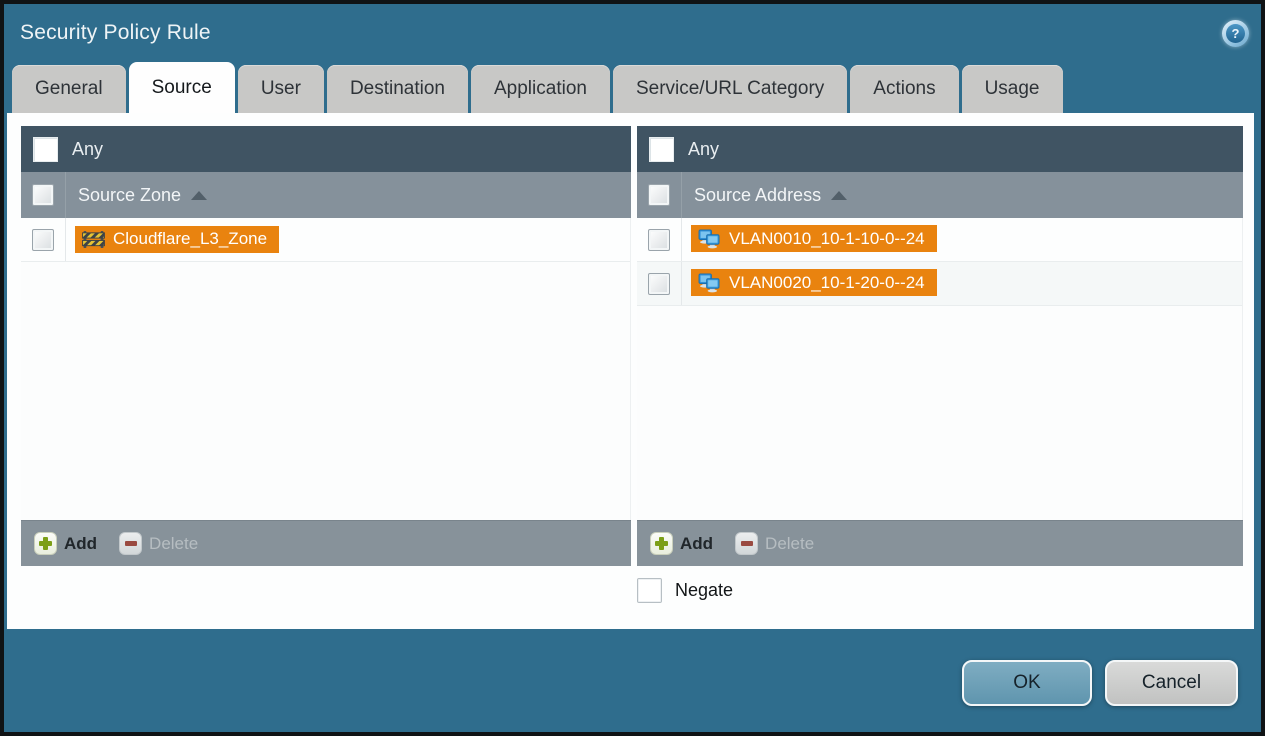  Describe the element at coordinates (827, 282) in the screenshot. I see `address-item-label: VLAN0020_10-1-20-0--24` at that location.